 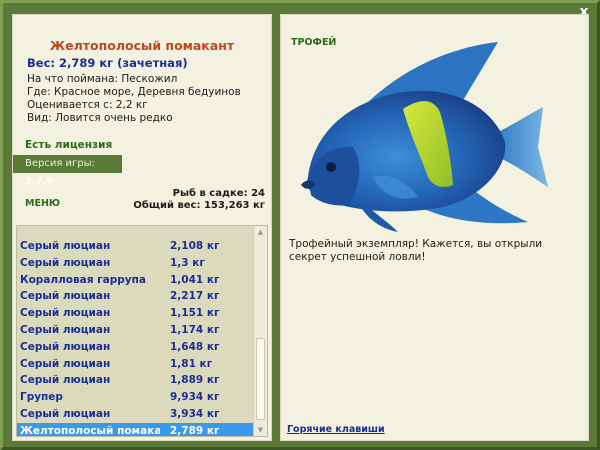 What do you see at coordinates (100, 118) in the screenshot?
I see `info-rarity: Вид: Ловится очень редко` at bounding box center [100, 118].